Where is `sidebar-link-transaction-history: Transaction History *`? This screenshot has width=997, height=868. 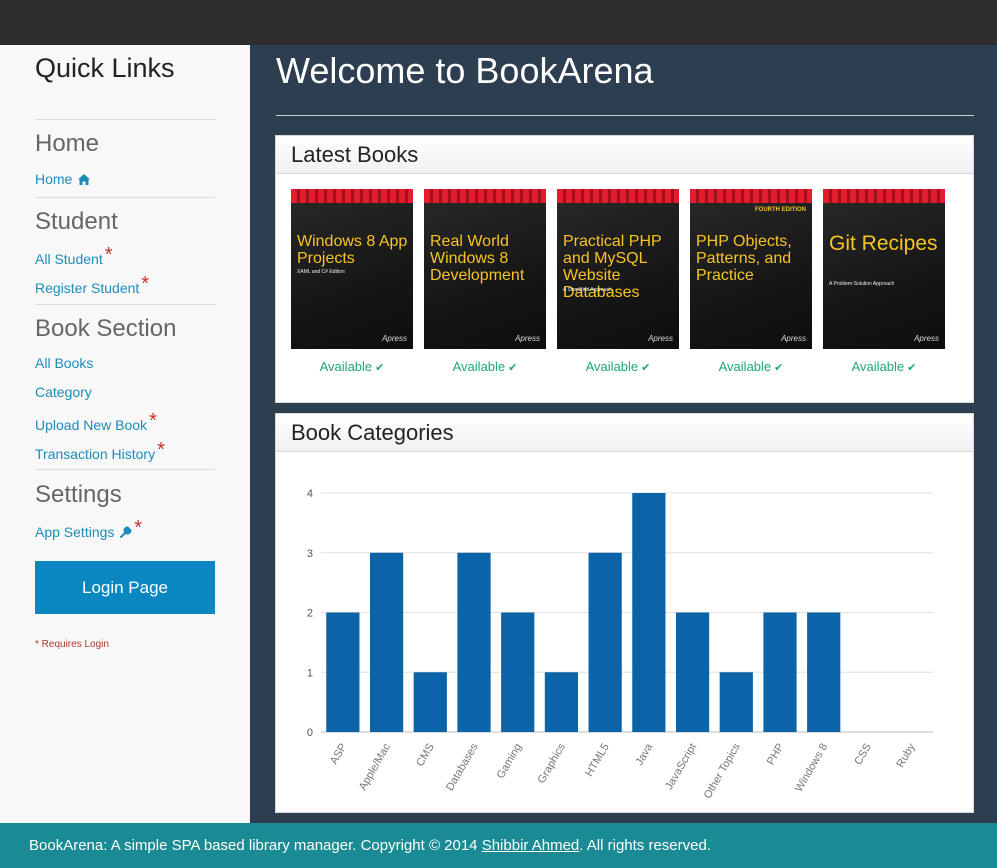 sidebar-link-transaction-history: Transaction History * is located at coordinates (100, 452).